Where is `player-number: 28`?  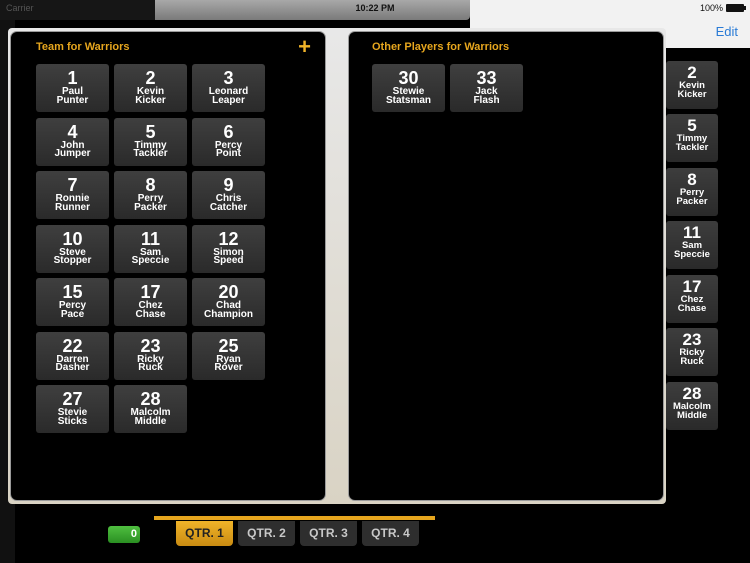 player-number: 28 is located at coordinates (150, 399).